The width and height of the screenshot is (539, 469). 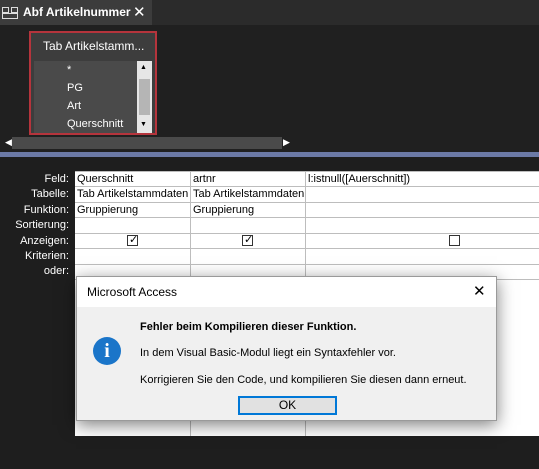 What do you see at coordinates (248, 327) in the screenshot?
I see `dialog-heading: Fehler beim Kompilieren dieser Funktion.` at bounding box center [248, 327].